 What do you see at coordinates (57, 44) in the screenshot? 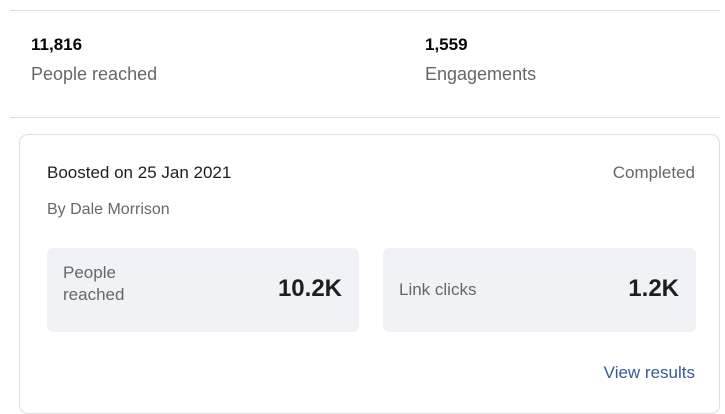
I see `people-reached-value: 11,816` at bounding box center [57, 44].